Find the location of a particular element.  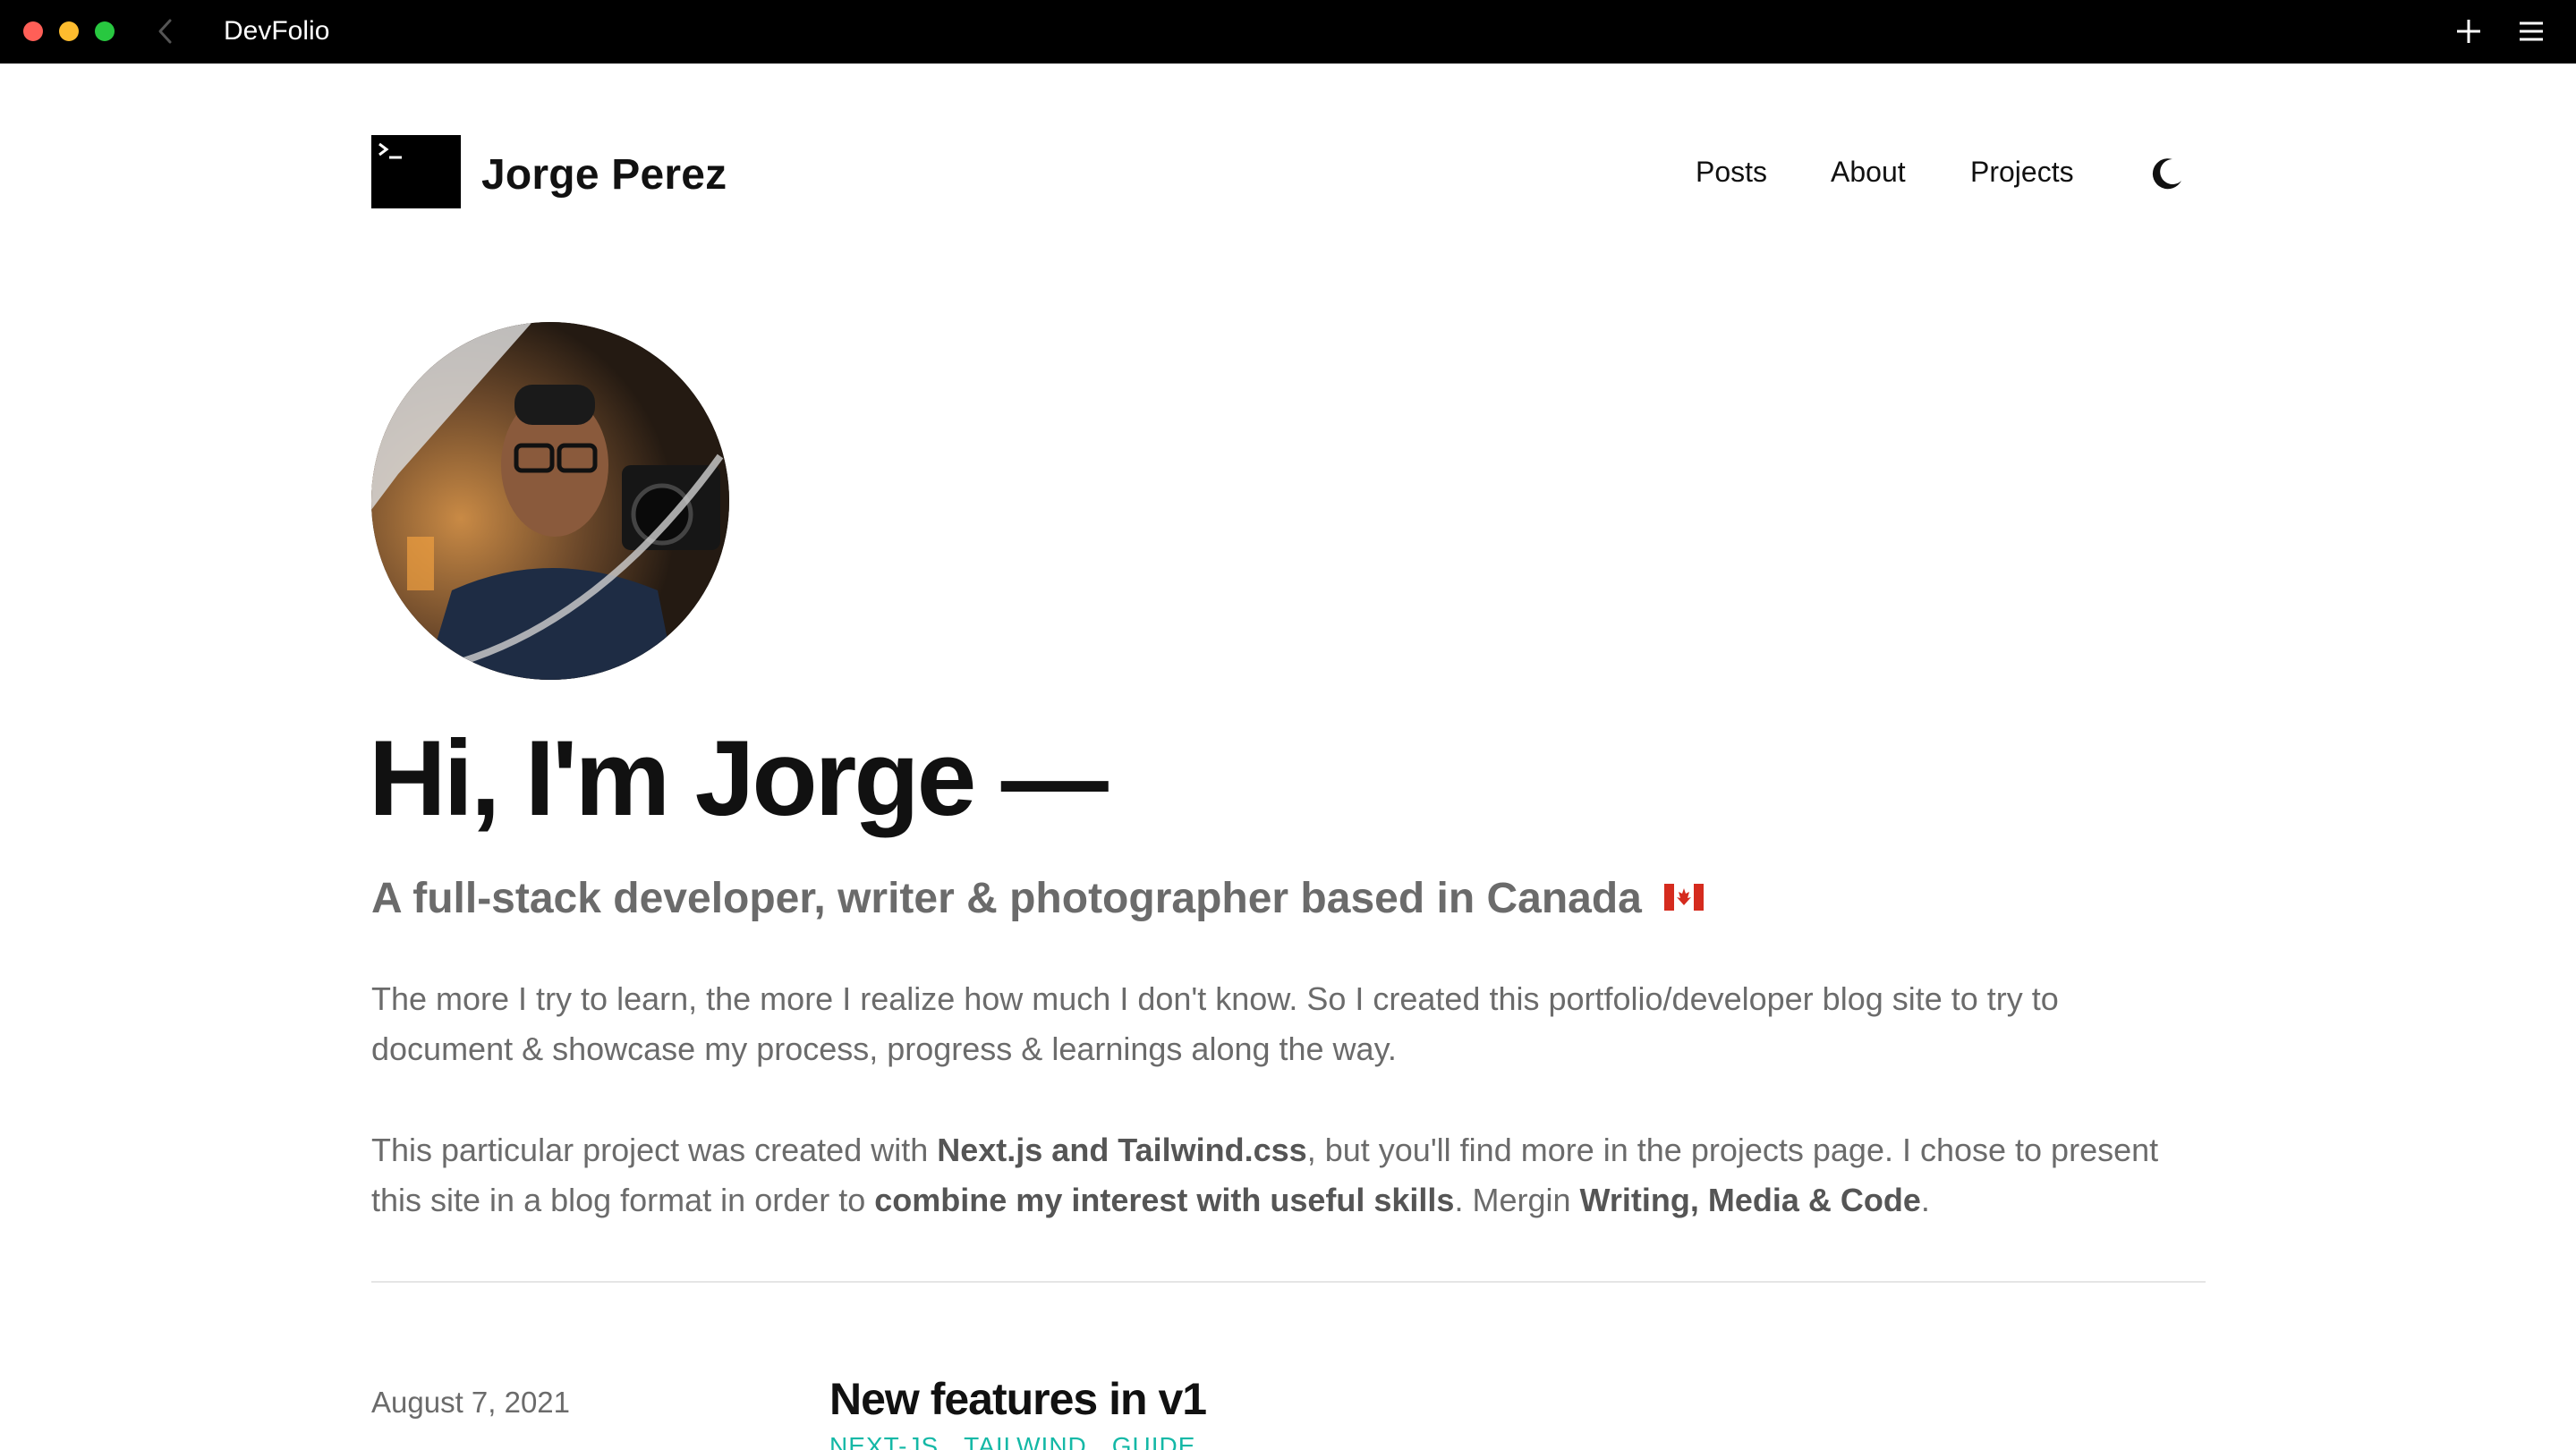

nav-link-about: About is located at coordinates (1868, 172).